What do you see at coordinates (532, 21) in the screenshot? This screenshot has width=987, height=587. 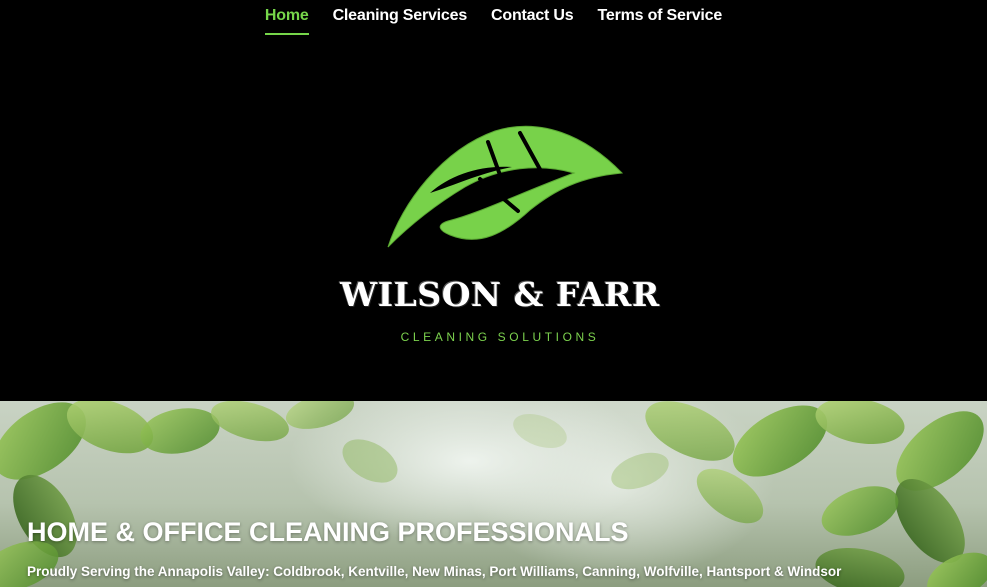 I see `nav-item-contact-us: Contact Us` at bounding box center [532, 21].